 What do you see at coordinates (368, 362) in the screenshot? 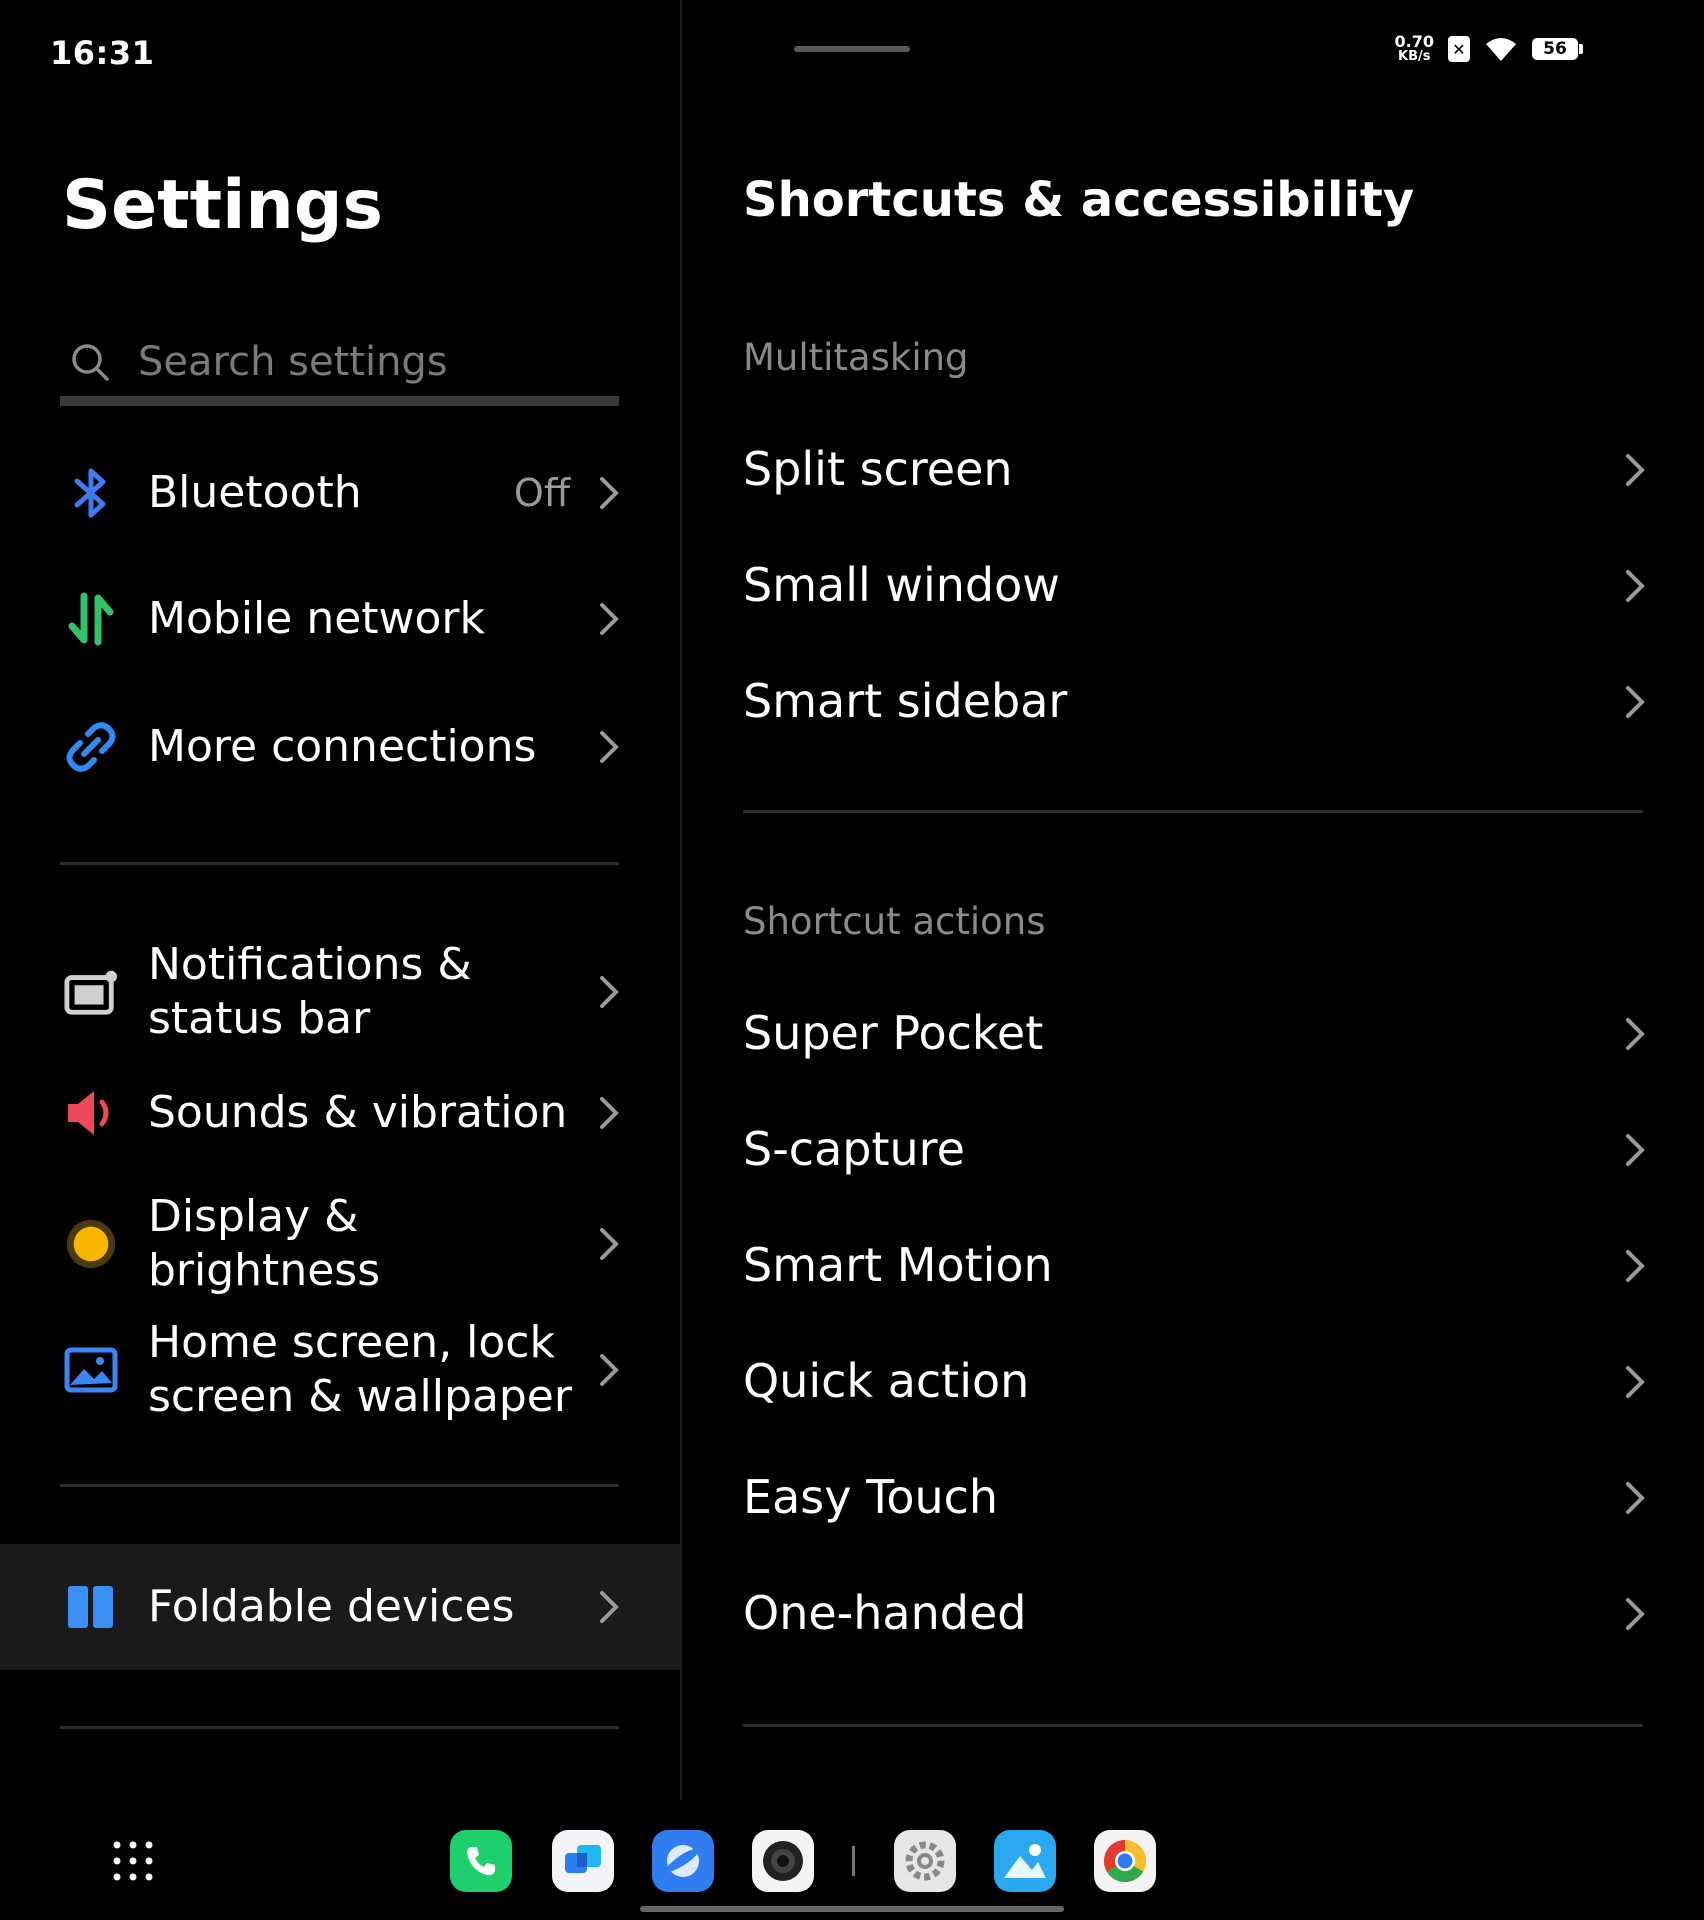
I see `search-input` at bounding box center [368, 362].